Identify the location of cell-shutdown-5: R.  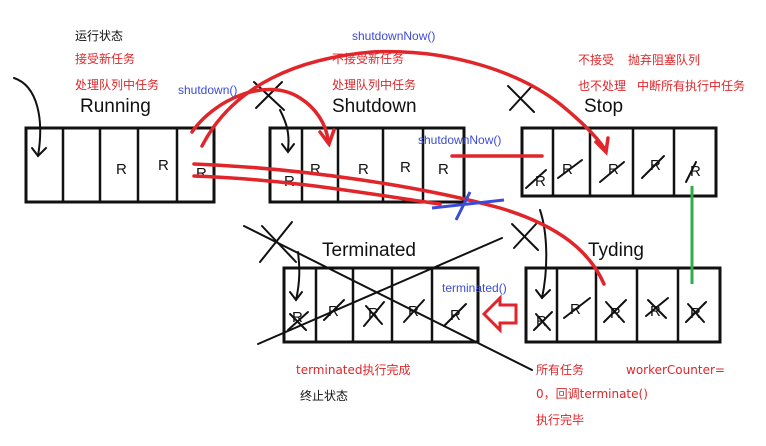
(443, 169).